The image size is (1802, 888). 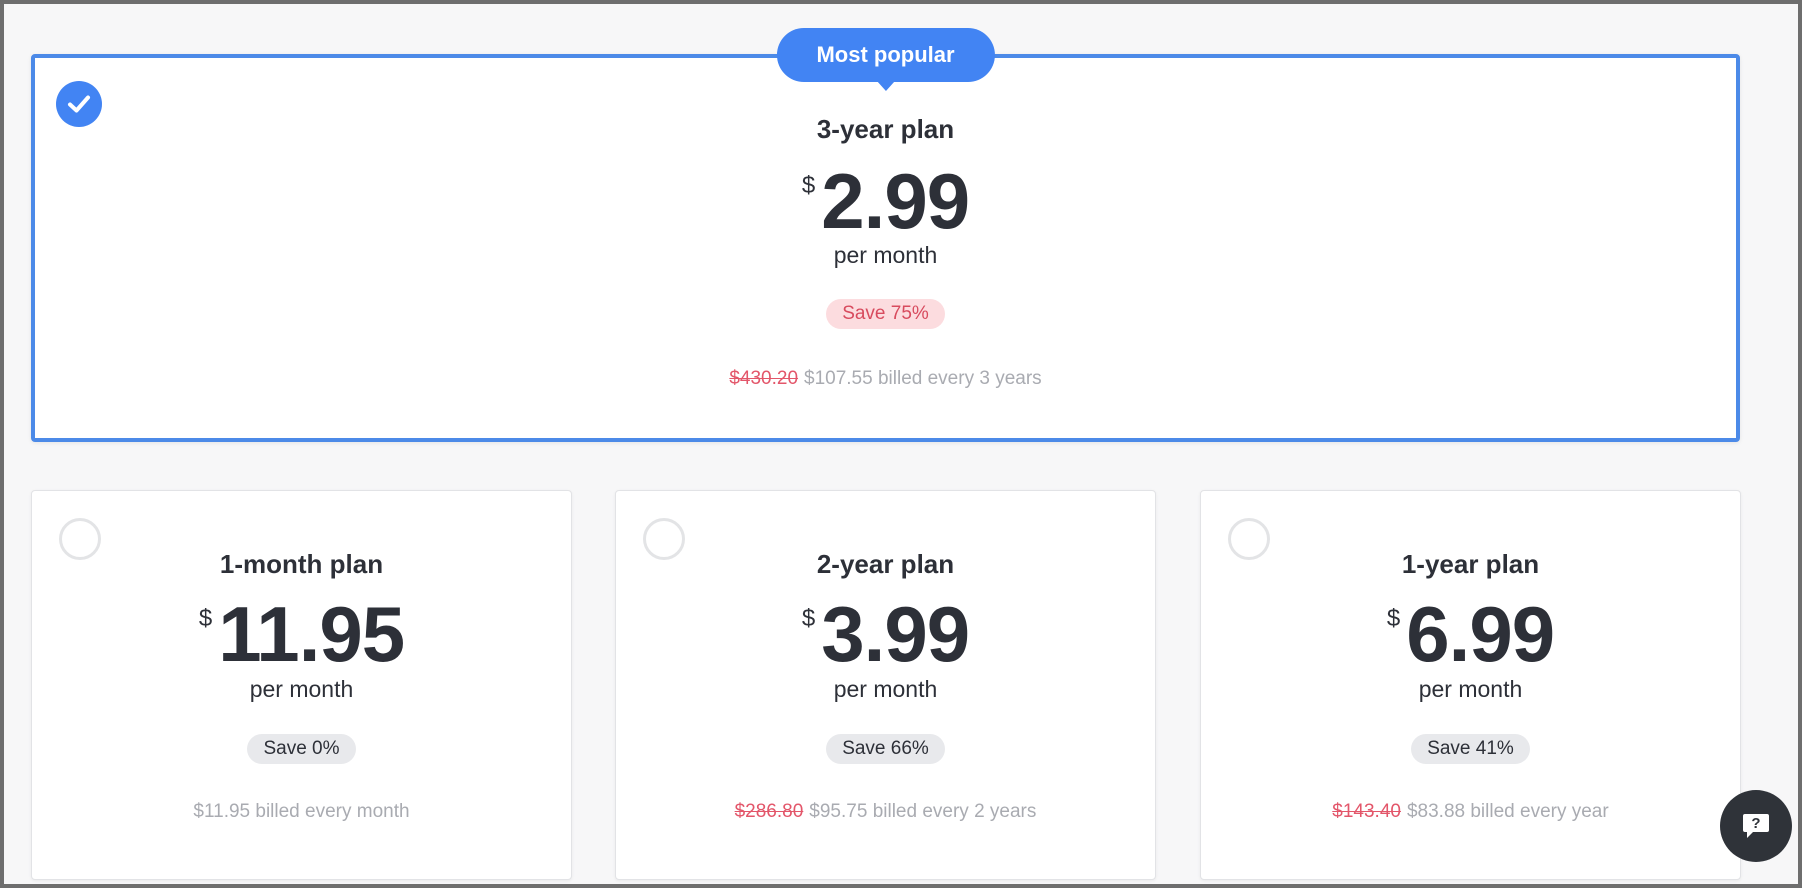 I want to click on price-amount: 6.99, so click(x=1480, y=634).